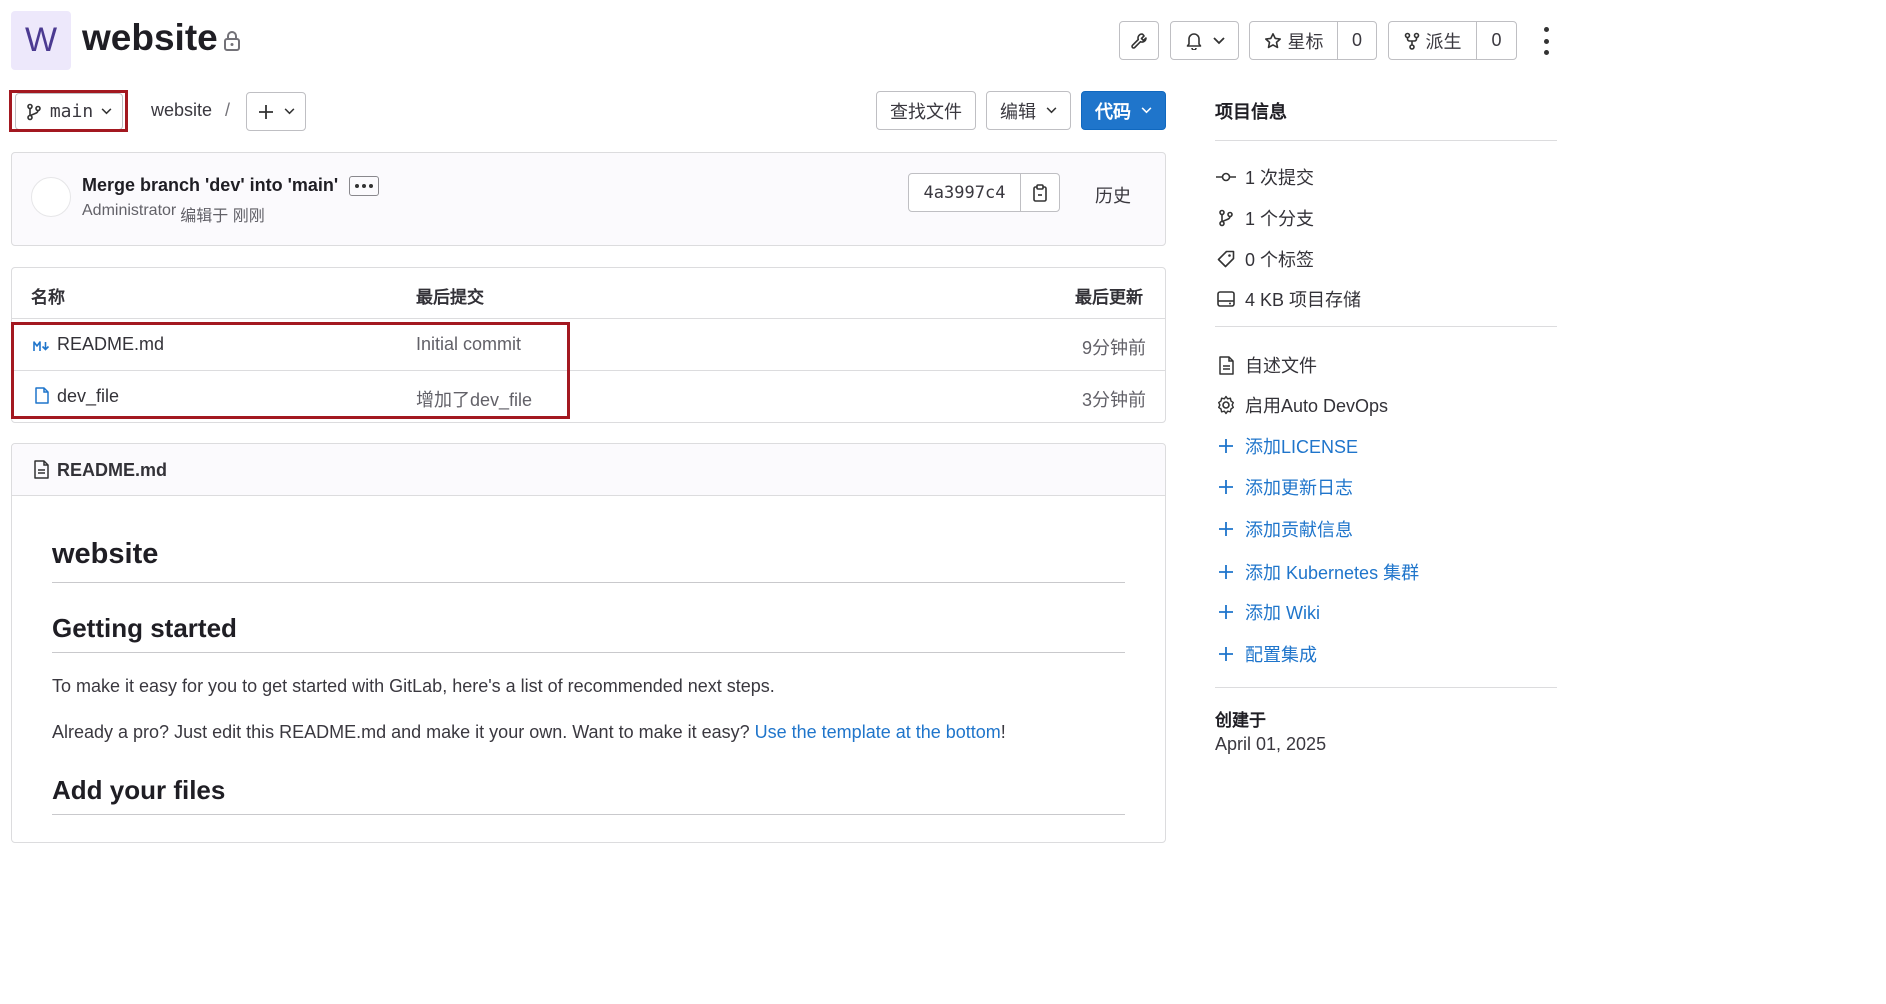 This screenshot has height=1004, width=1886. What do you see at coordinates (1113, 111) in the screenshot?
I see `code-label: 代码` at bounding box center [1113, 111].